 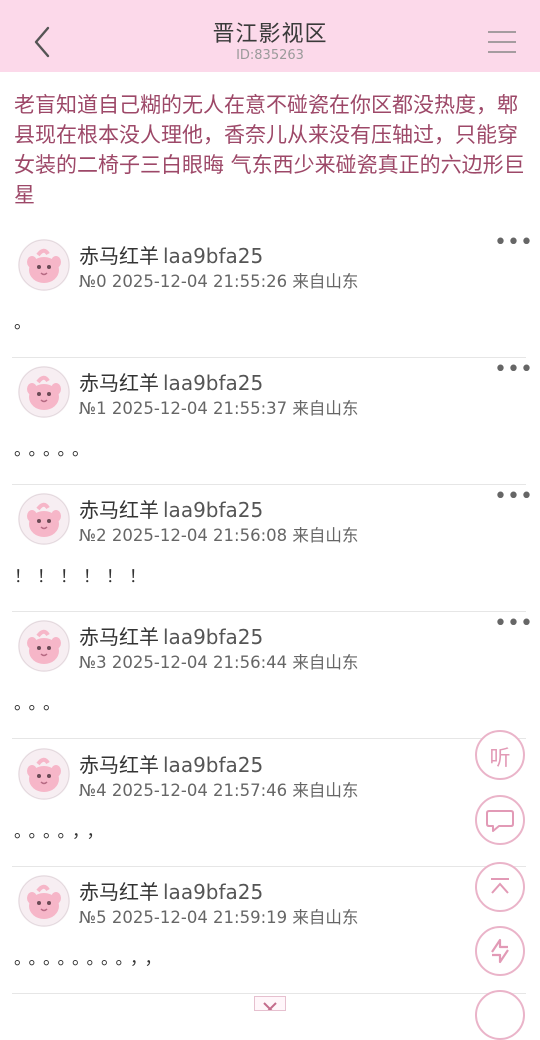 I want to click on reply-meta: №0 2025-12-04 21:55:26 来自山东, so click(x=218, y=280).